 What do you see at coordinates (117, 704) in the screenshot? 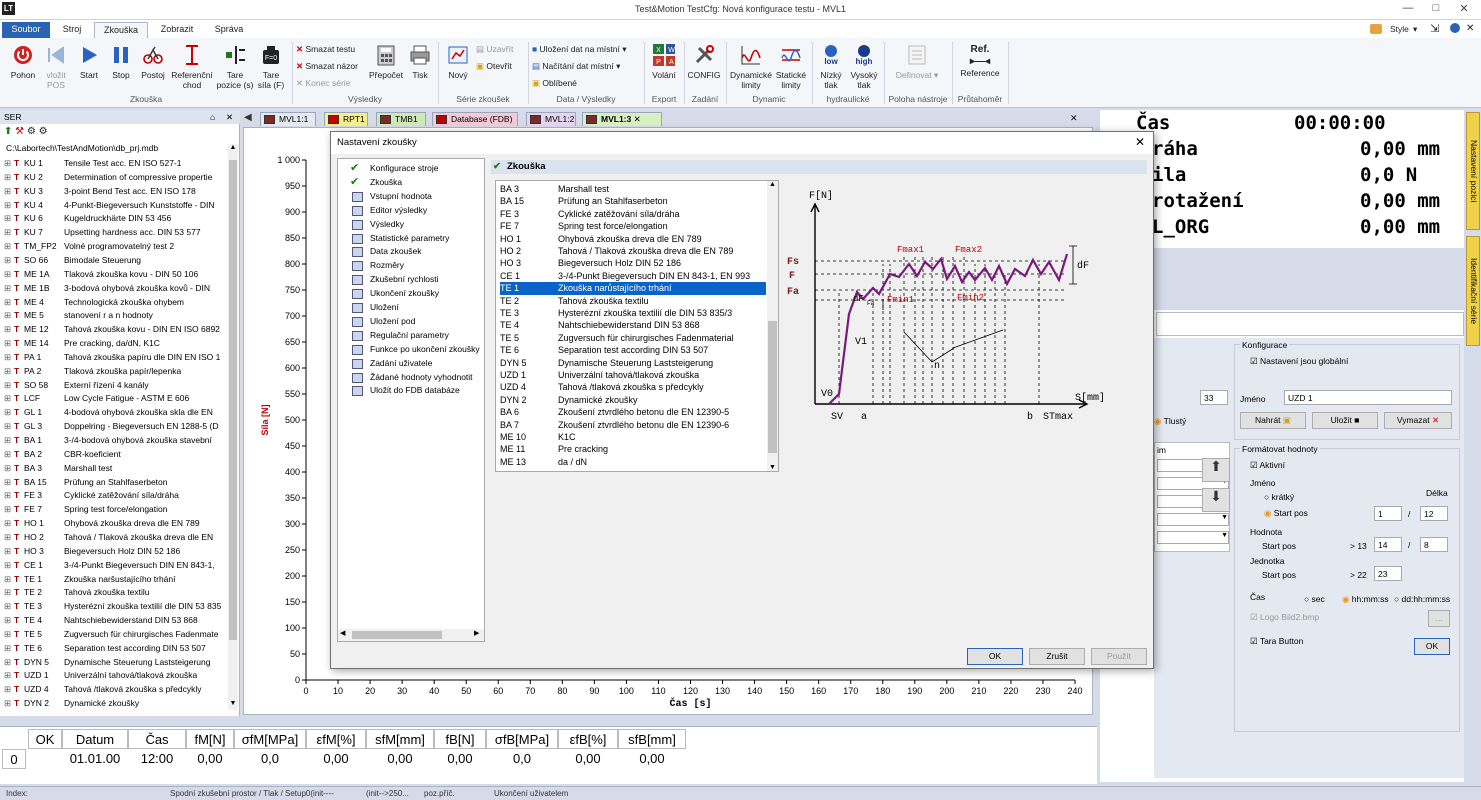
I see `tree-item: ⊞ T DYN 2 Dynamické zkoušky` at bounding box center [117, 704].